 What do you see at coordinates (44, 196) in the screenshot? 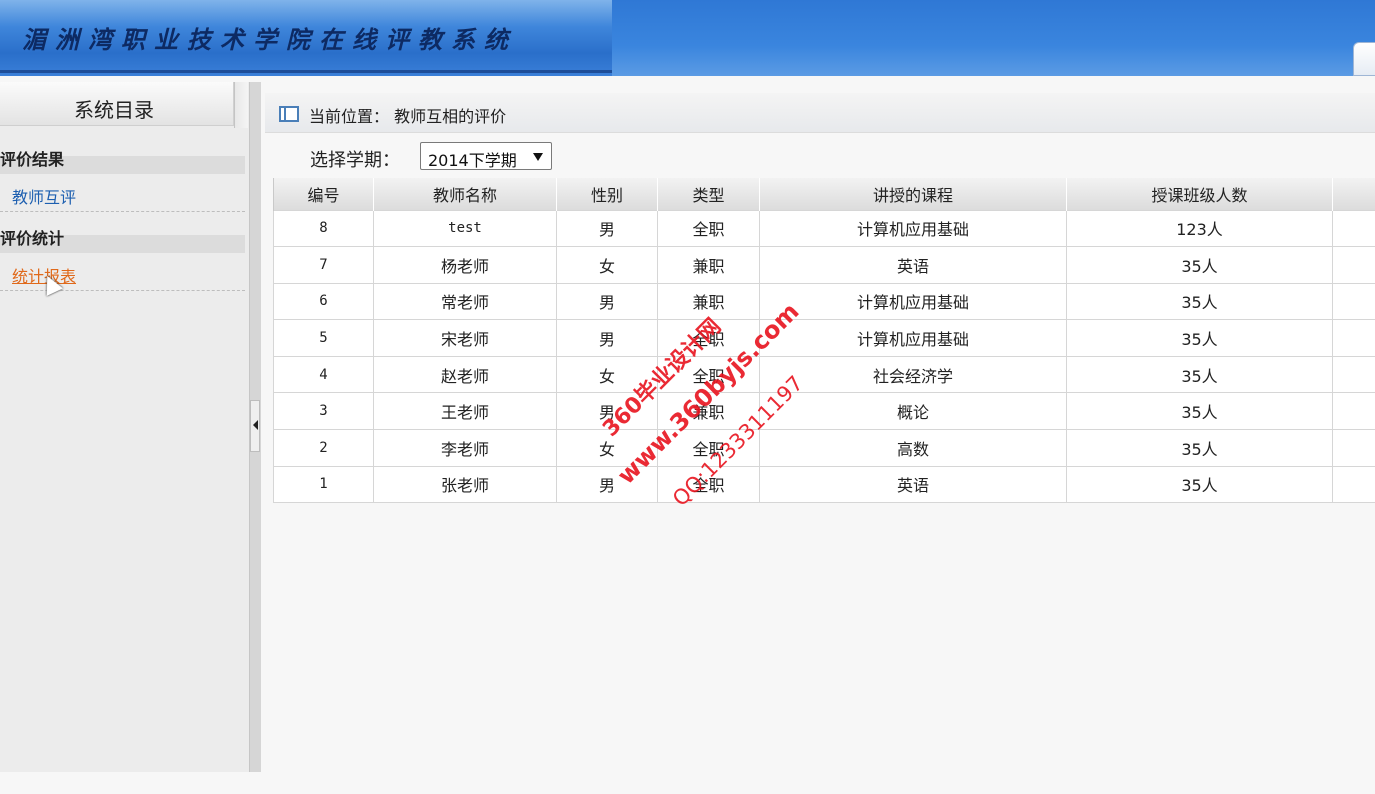
I see `sidebar-item-teacher-peer-review: 教师互评` at bounding box center [44, 196].